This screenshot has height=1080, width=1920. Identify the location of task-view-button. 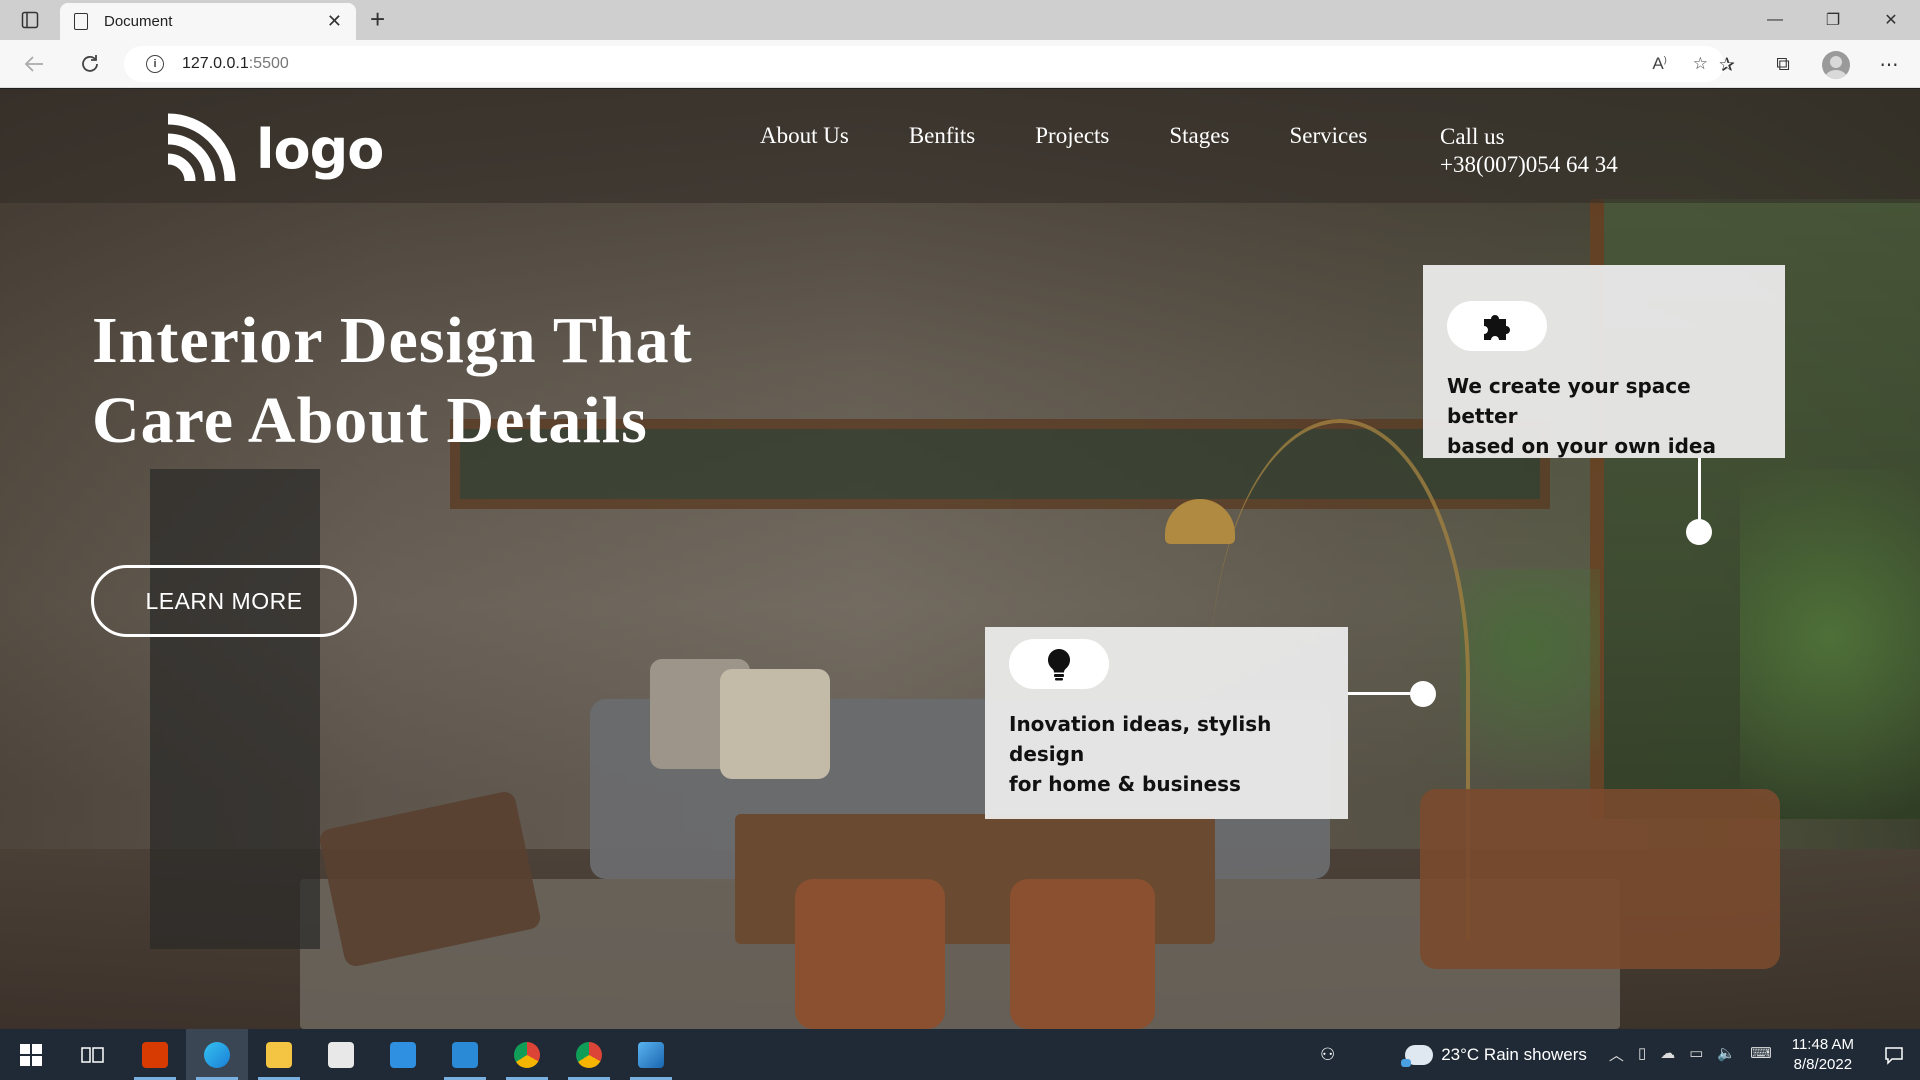
(93, 1054).